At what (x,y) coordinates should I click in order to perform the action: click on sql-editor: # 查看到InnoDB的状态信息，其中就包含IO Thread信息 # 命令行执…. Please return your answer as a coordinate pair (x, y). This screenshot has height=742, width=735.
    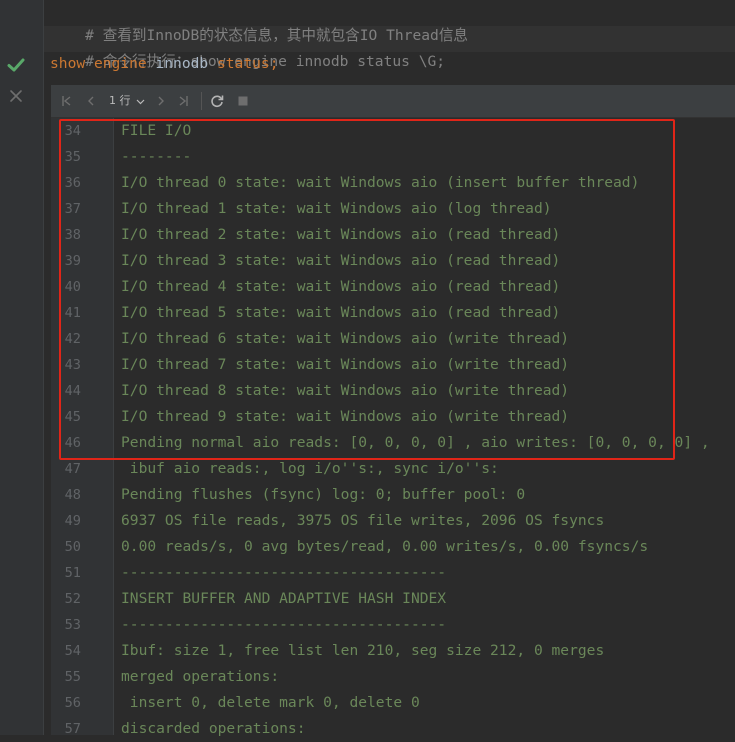
    Looking at the image, I should click on (389, 40).